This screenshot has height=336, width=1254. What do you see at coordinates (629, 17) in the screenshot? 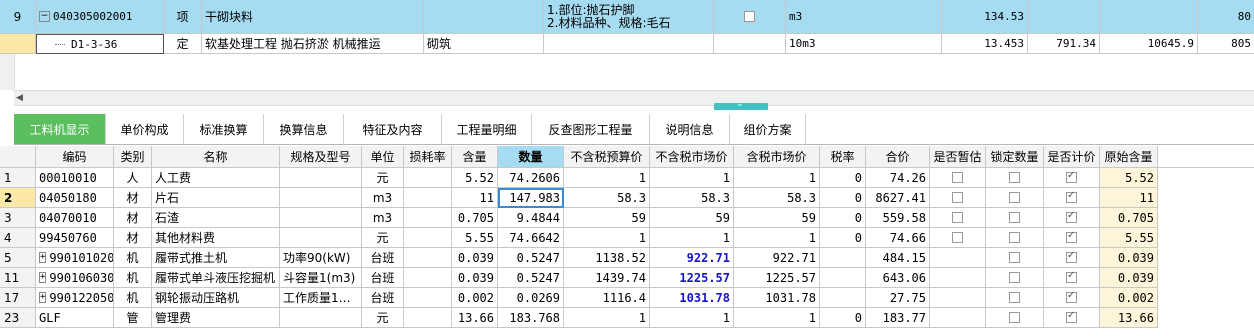
I see `feature-cell: 1.部位:抛石护脚 2.材料品种、规格:毛石` at bounding box center [629, 17].